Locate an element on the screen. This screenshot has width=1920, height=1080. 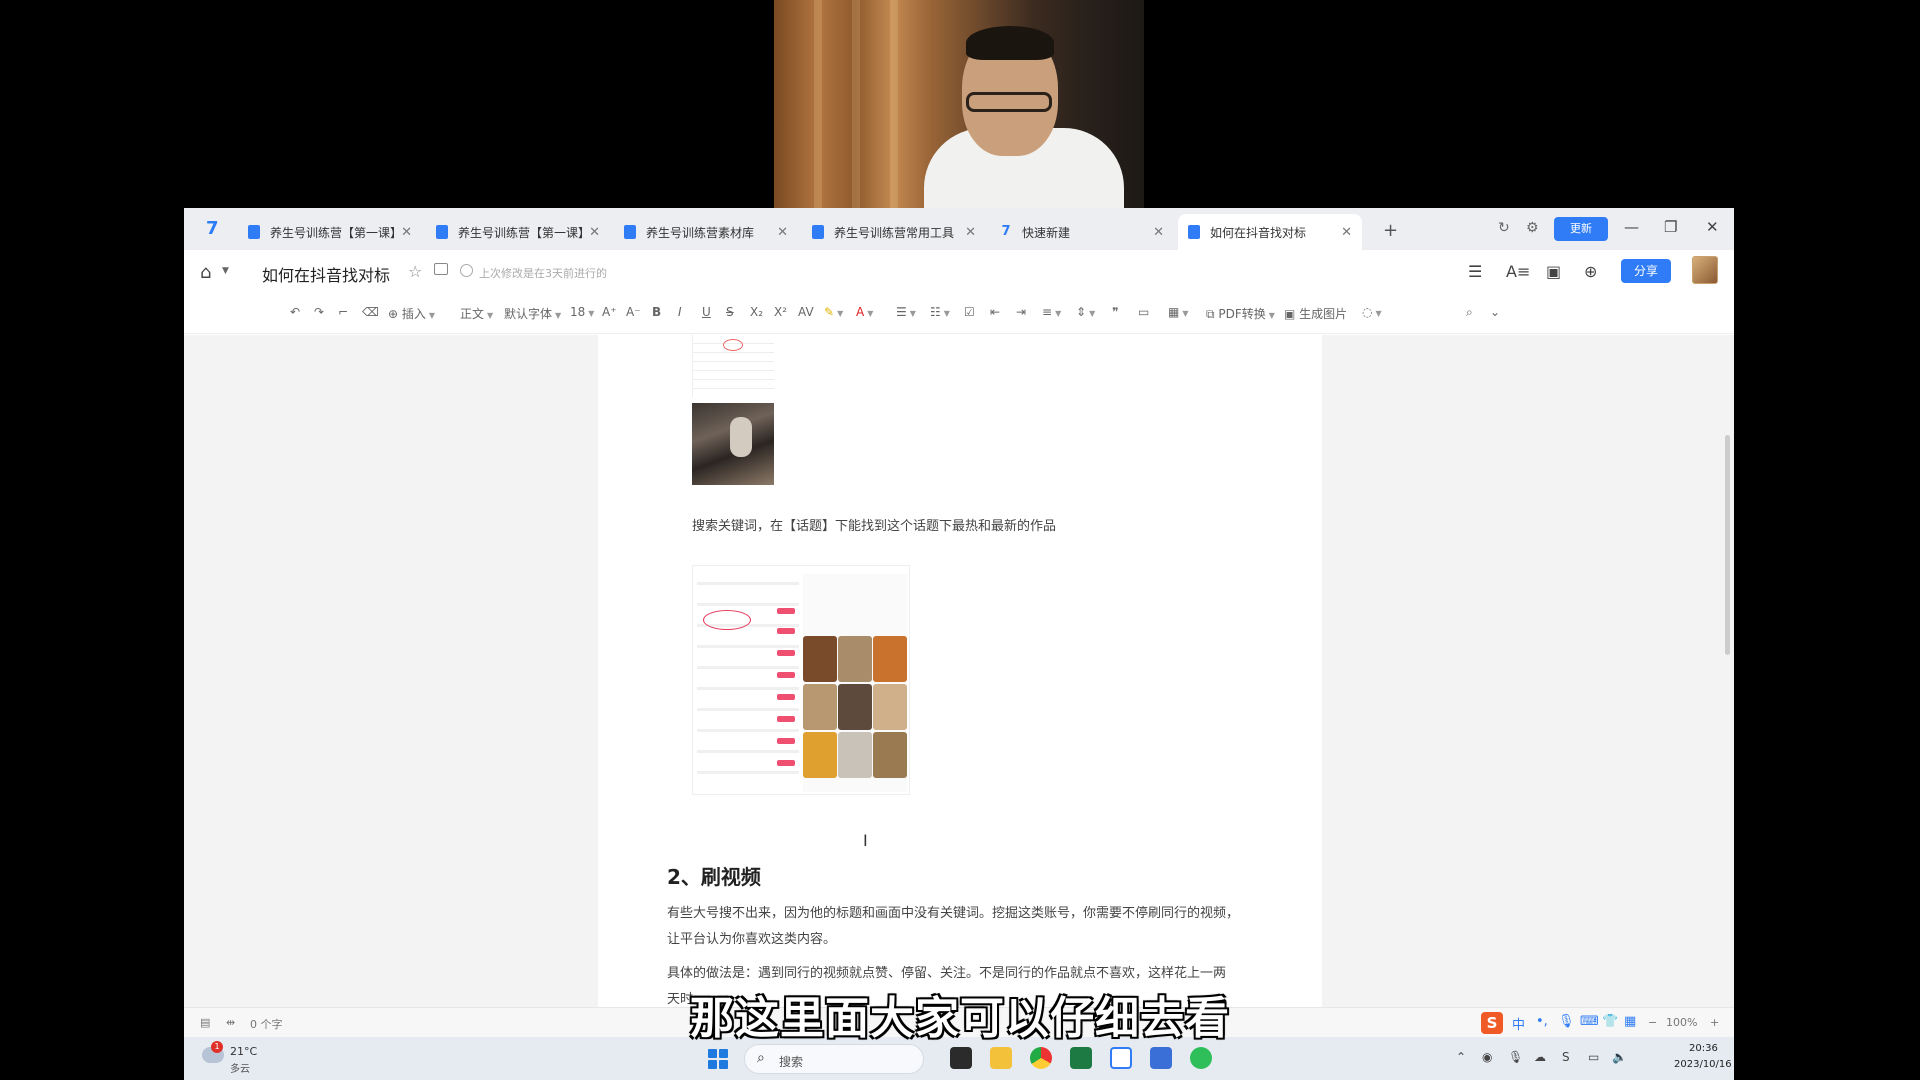
align-icon: ≡ ▼ is located at coordinates (1051, 312).